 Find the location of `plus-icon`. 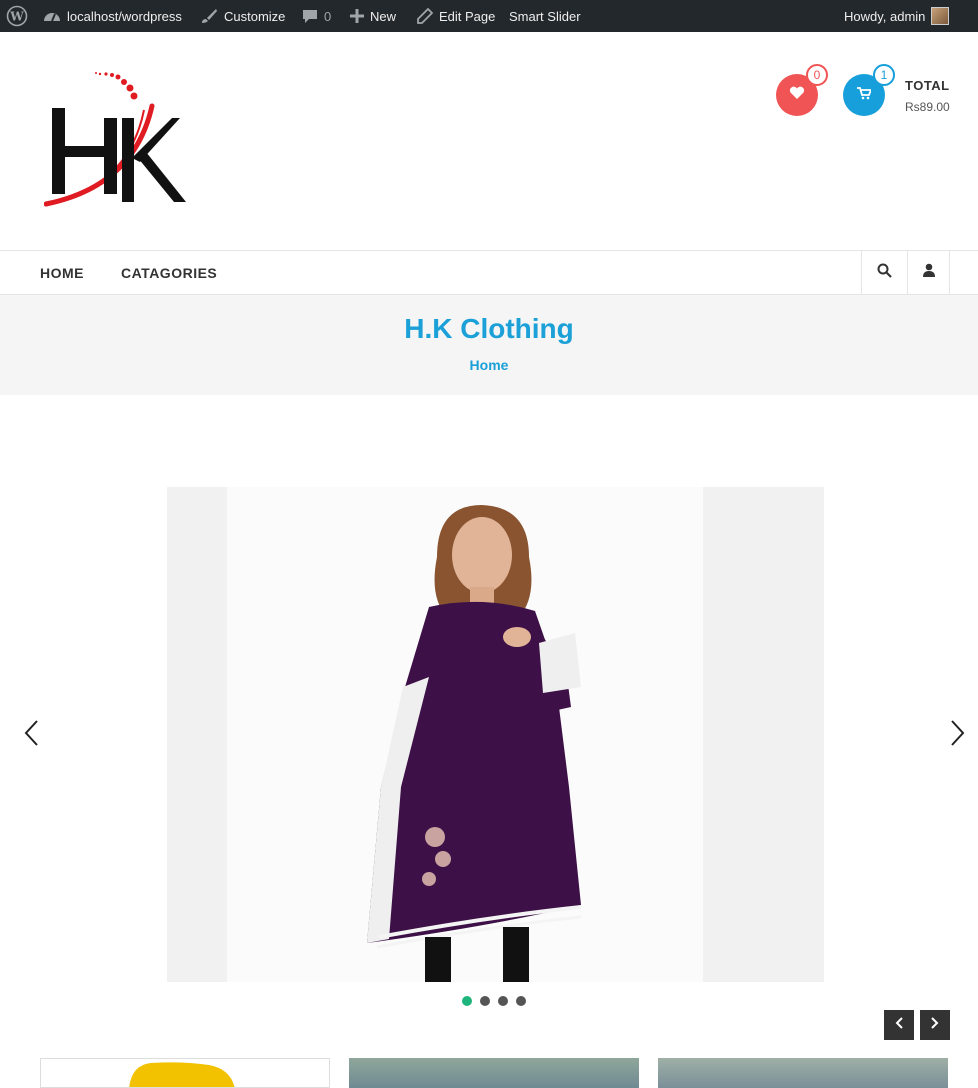

plus-icon is located at coordinates (357, 16).